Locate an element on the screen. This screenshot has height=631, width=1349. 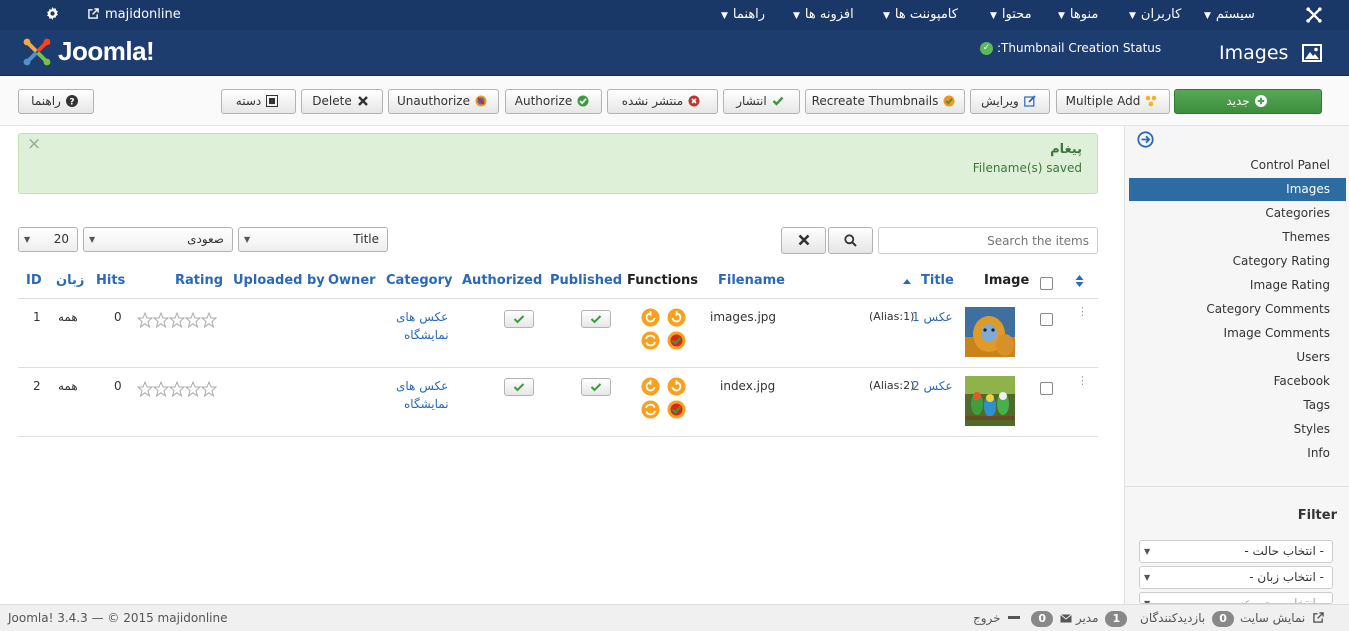
header-rating: Rating is located at coordinates (199, 280).